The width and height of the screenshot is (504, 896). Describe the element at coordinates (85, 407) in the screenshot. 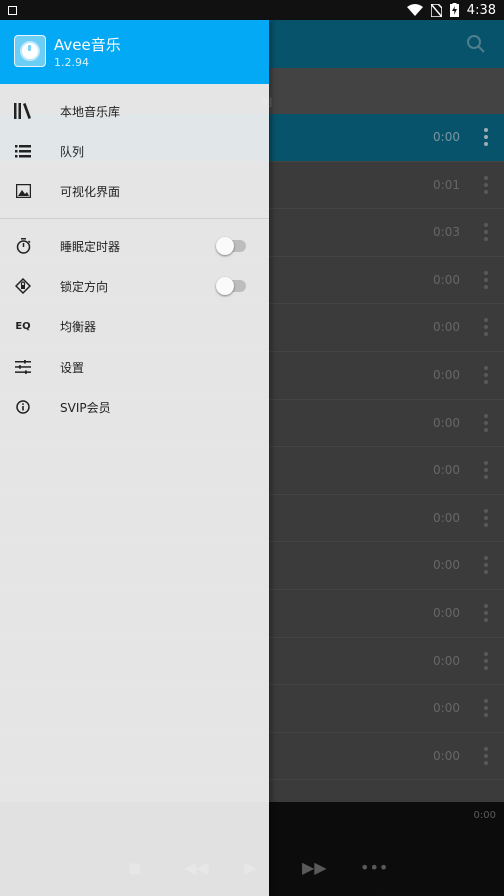

I see `menu-item-label: SVIP会员` at that location.